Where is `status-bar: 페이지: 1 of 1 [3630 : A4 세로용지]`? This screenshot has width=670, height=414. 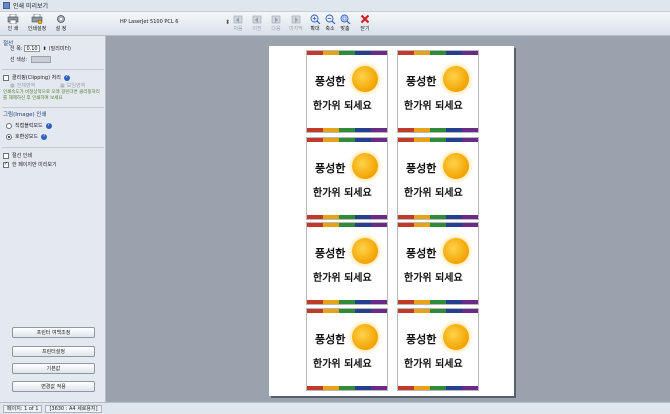 status-bar: 페이지: 1 of 1 [3630 : A4 세로용지] is located at coordinates (335, 408).